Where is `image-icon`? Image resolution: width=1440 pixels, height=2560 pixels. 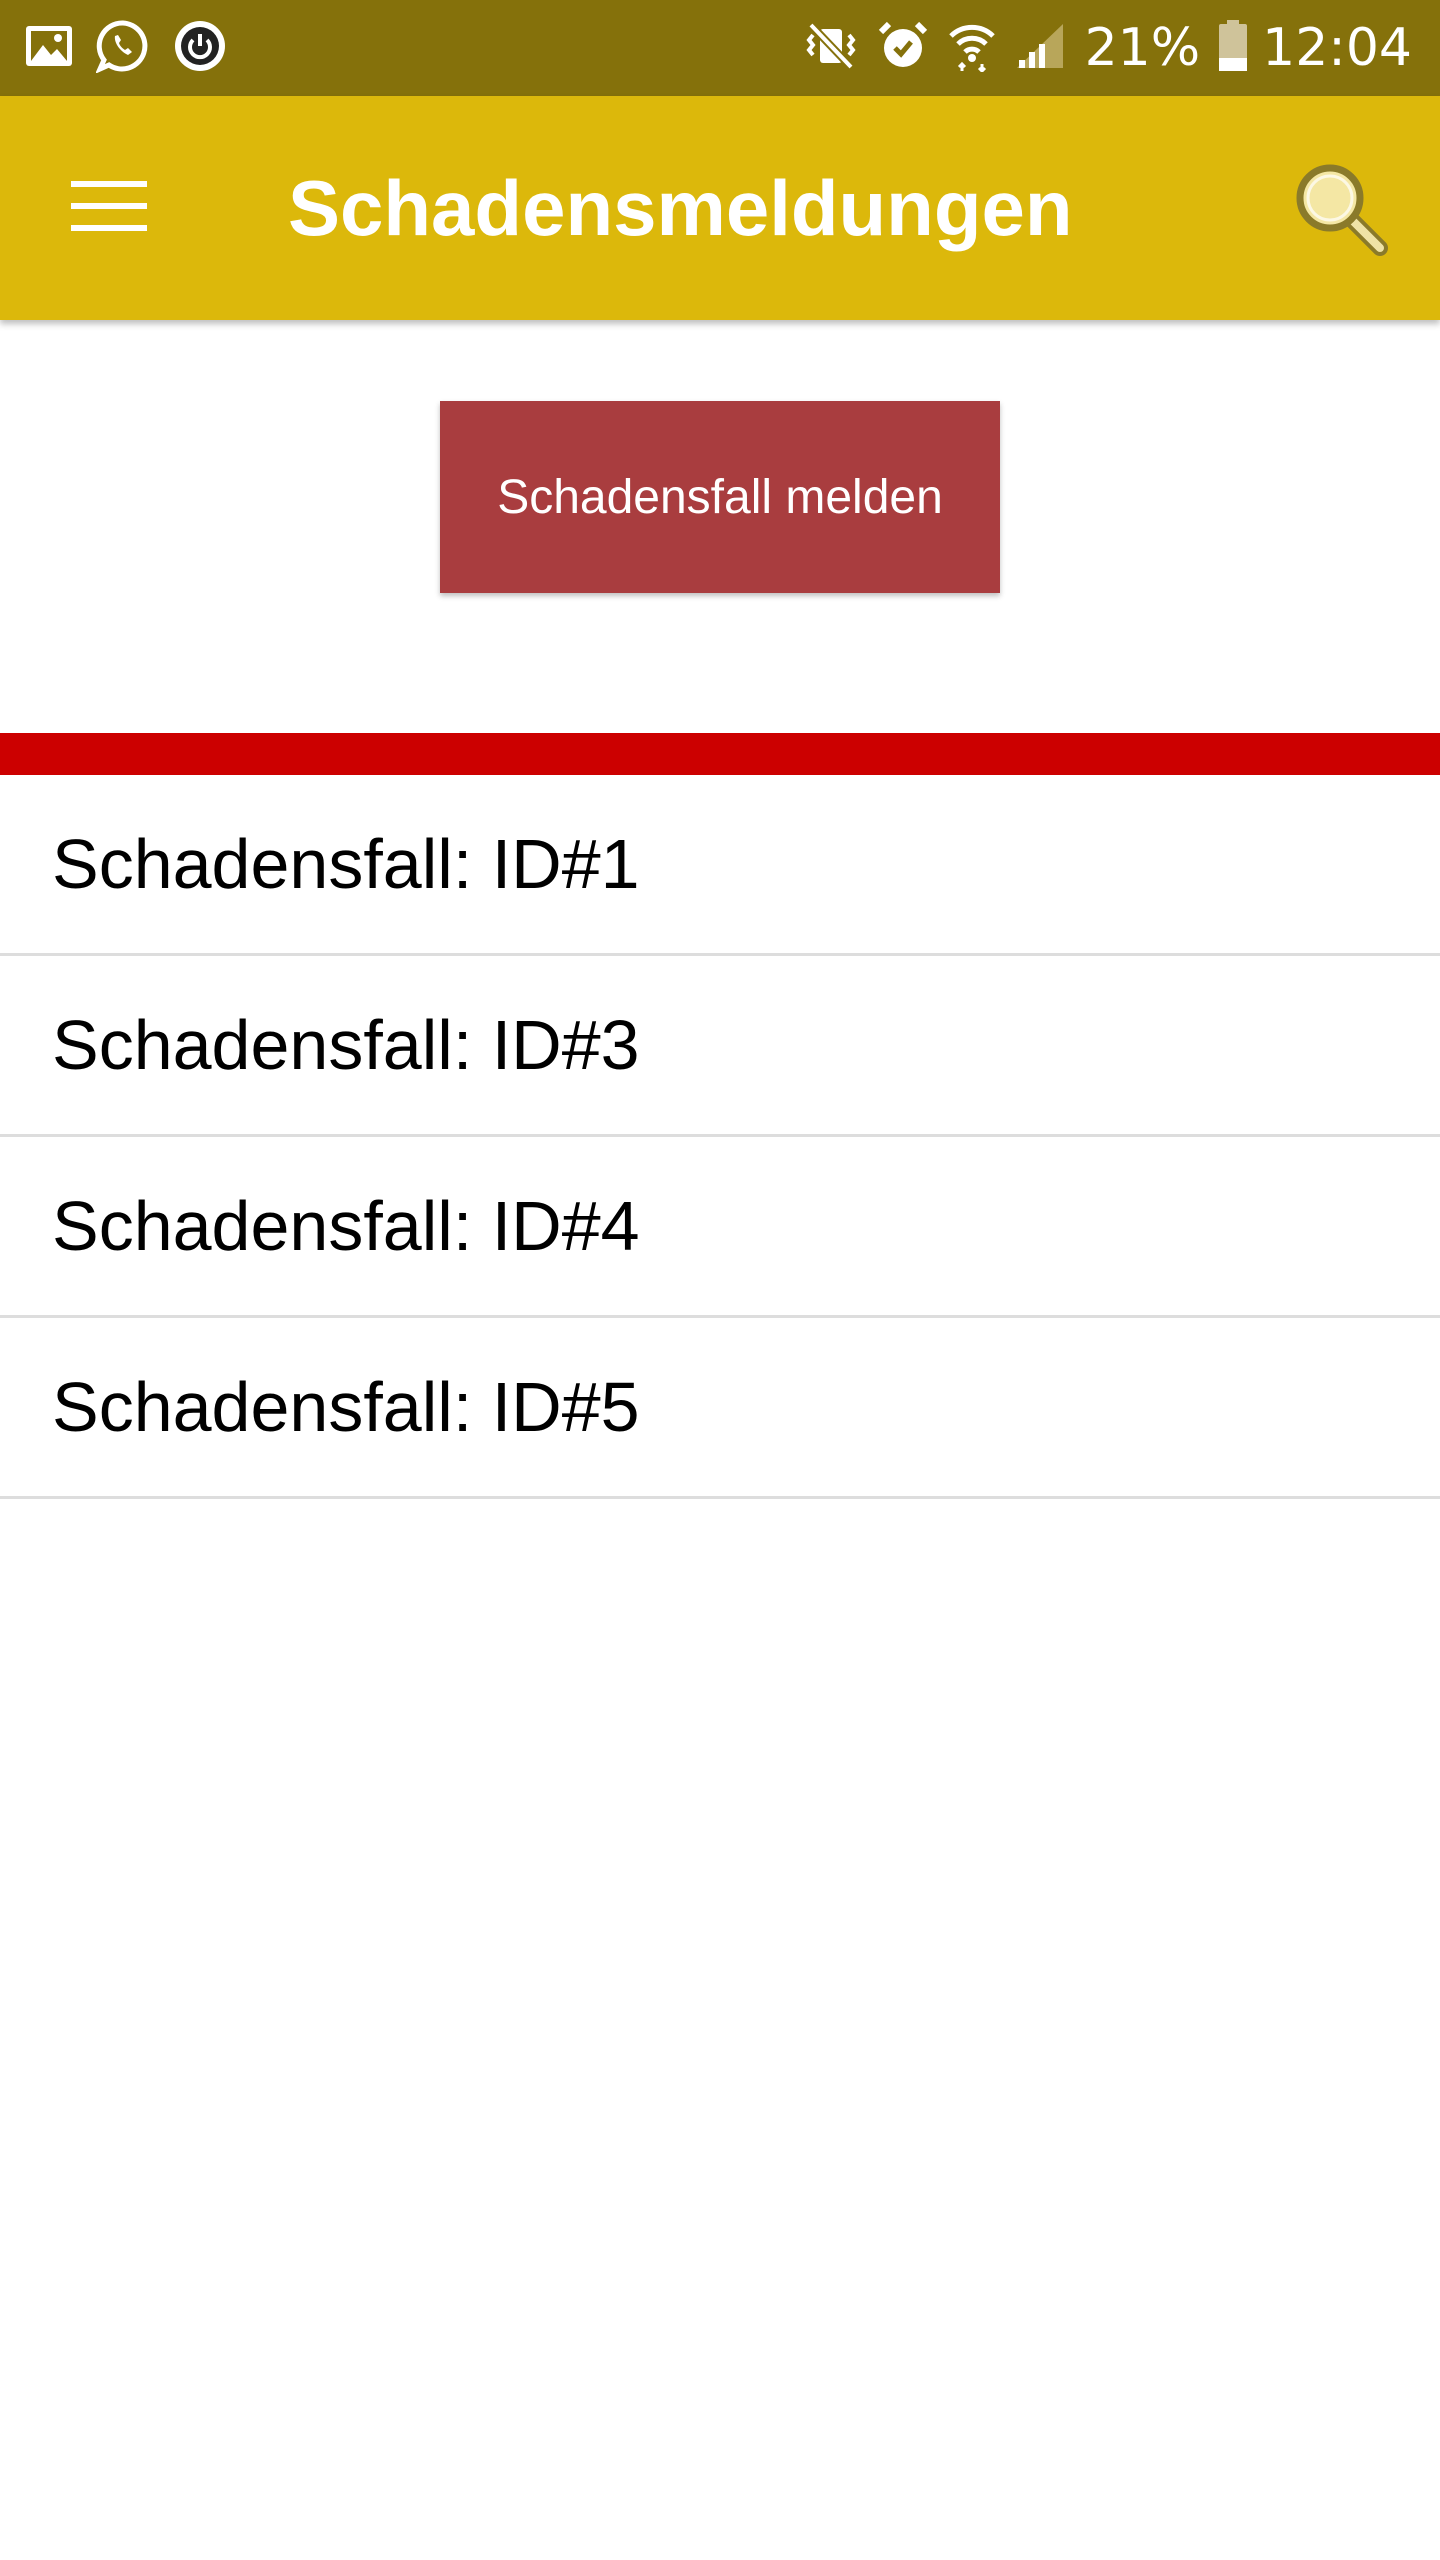 image-icon is located at coordinates (49, 48).